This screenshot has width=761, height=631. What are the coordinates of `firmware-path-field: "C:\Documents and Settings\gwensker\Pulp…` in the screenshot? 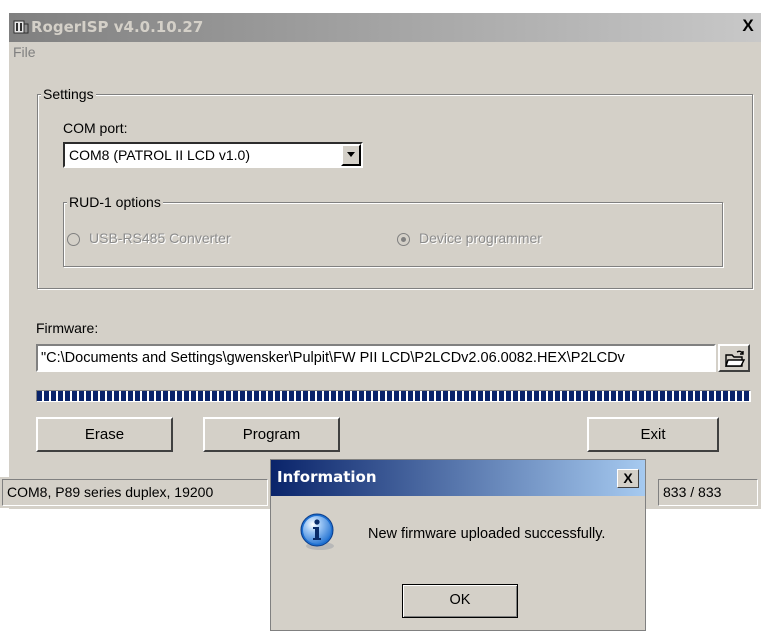 It's located at (376, 358).